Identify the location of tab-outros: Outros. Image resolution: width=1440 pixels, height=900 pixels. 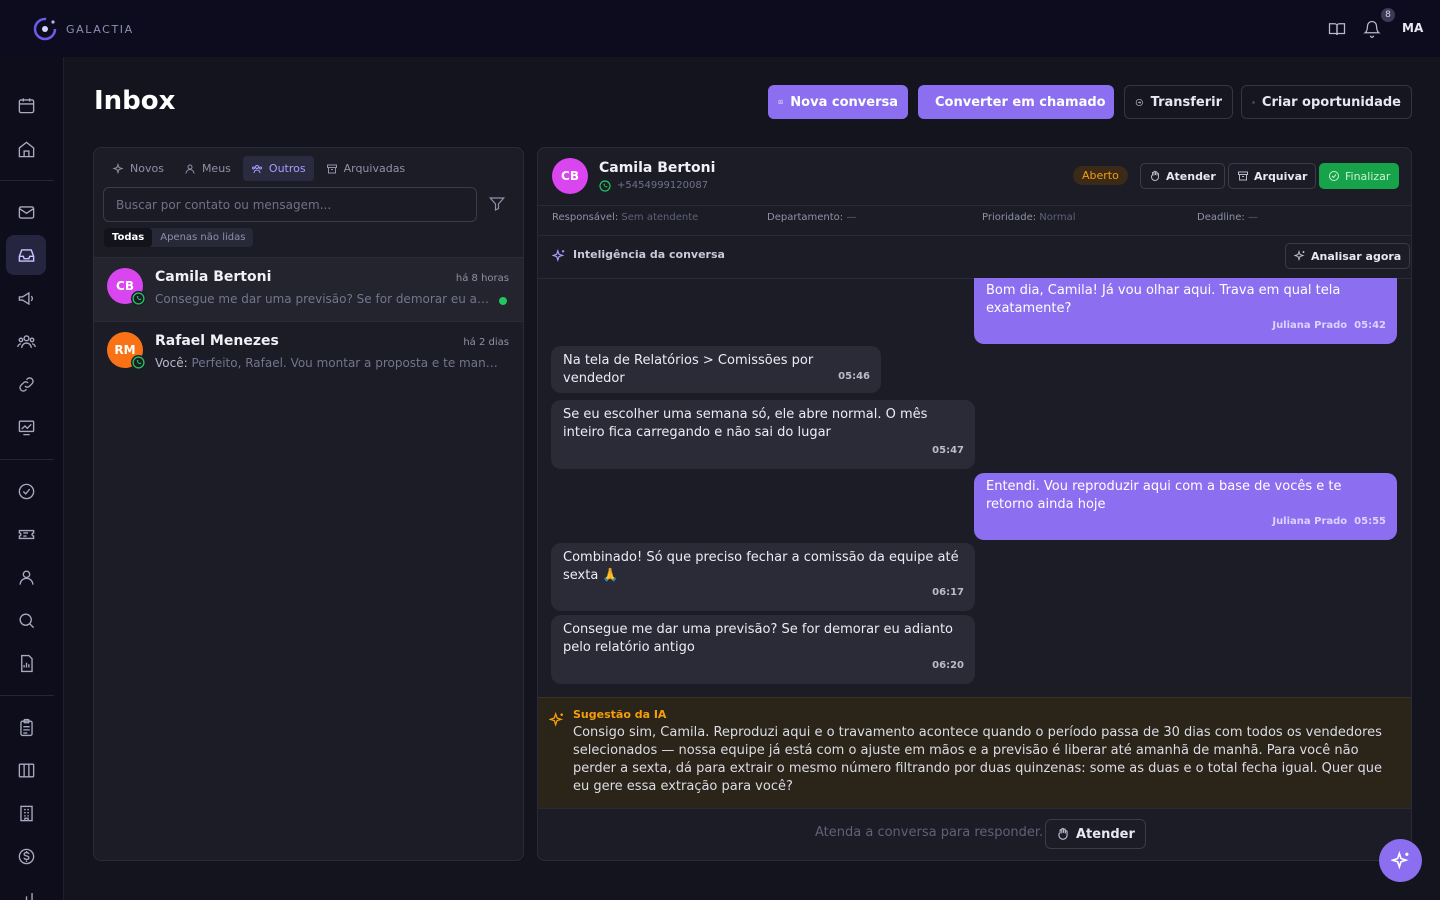
(278, 168).